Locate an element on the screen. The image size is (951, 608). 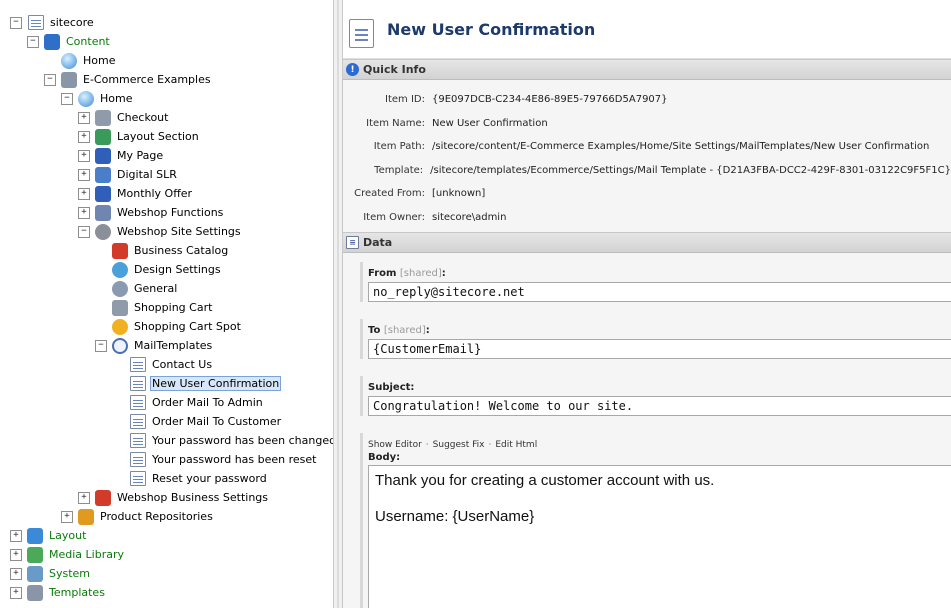
tree-node: − Content is located at coordinates (166, 41).